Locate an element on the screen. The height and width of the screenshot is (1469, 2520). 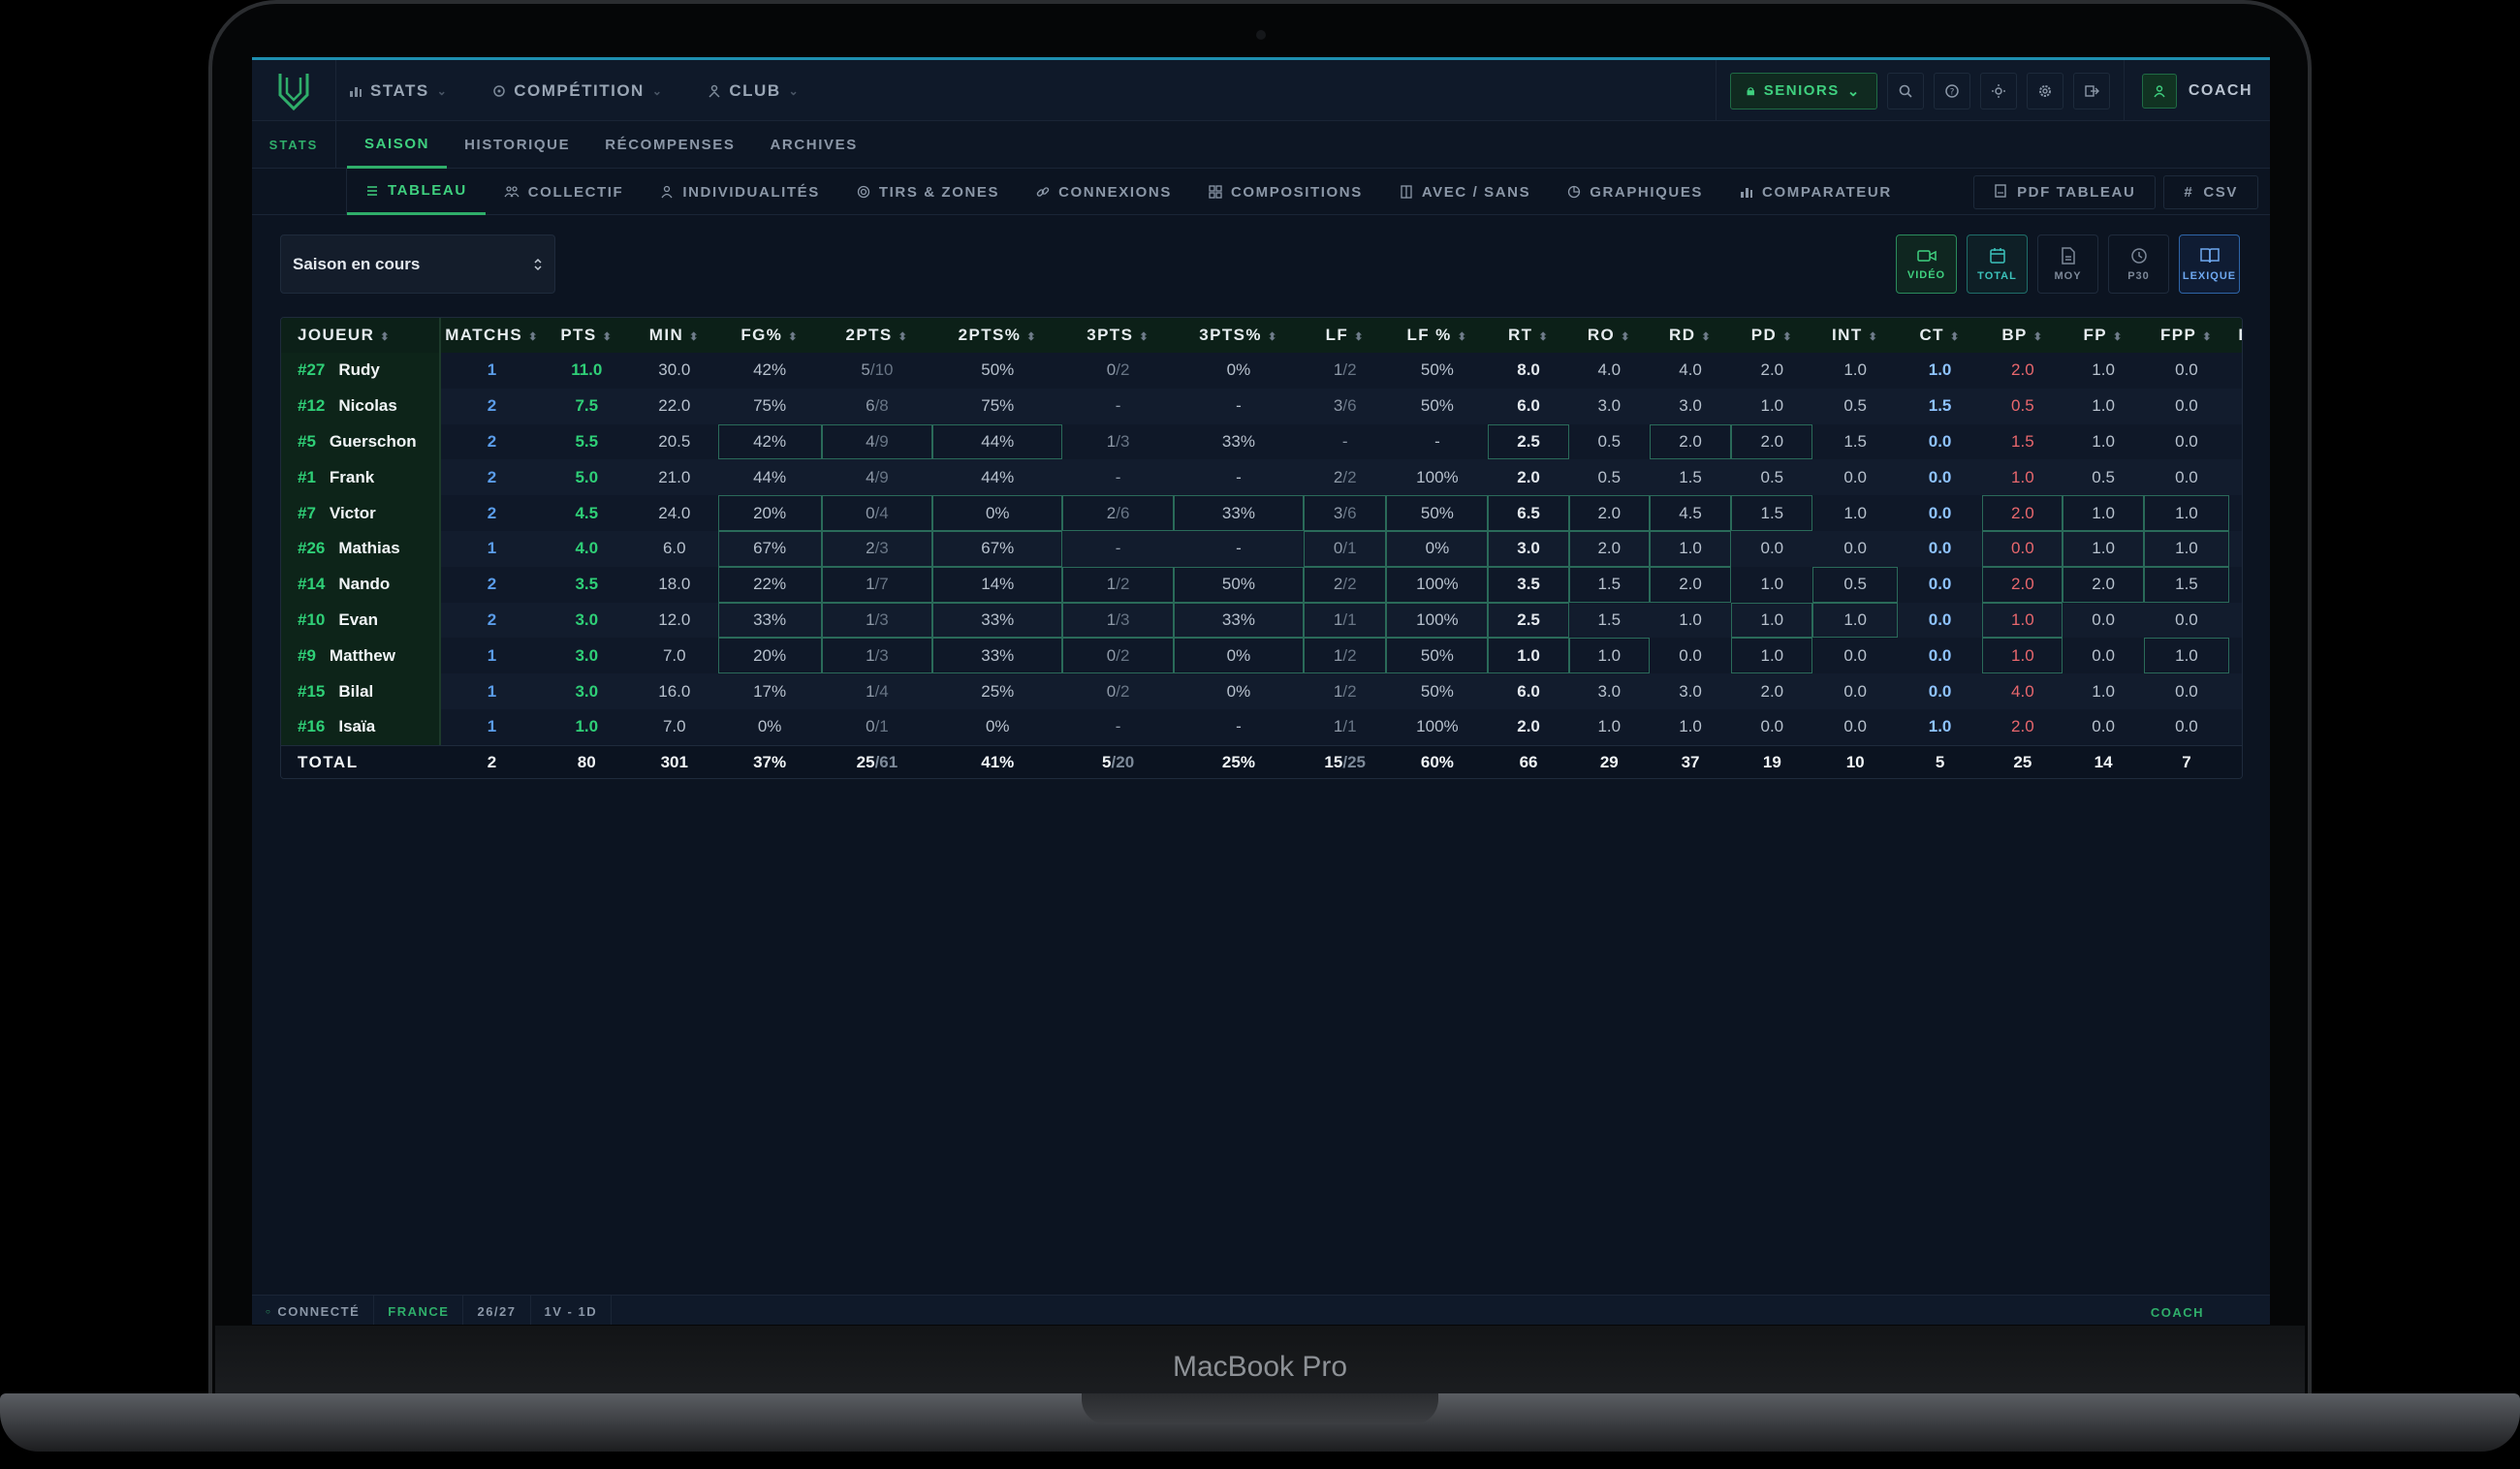
subnav-tab: HISTORIQUE is located at coordinates (517, 145).